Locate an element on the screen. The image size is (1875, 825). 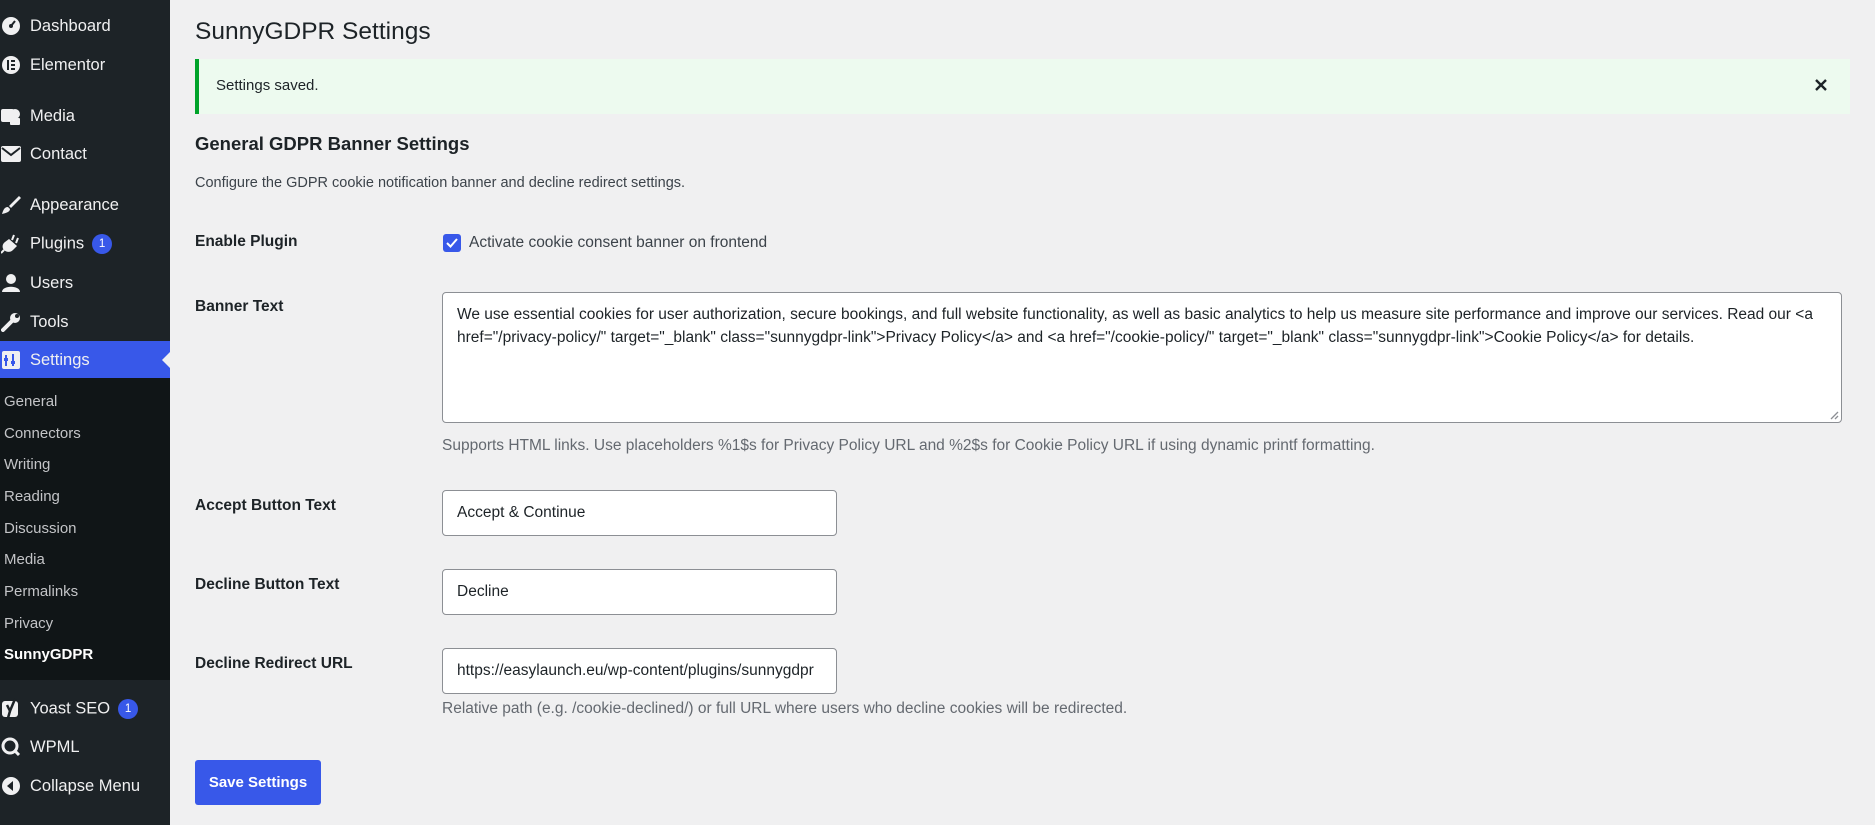
menu-item-label: Appearance is located at coordinates (74, 204).